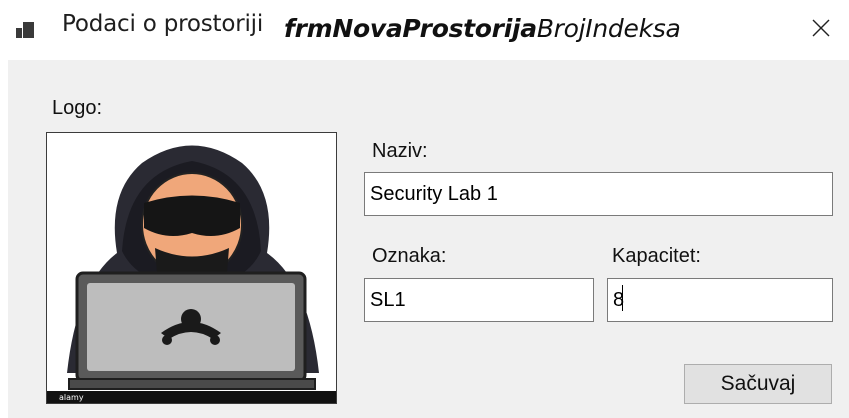  Describe the element at coordinates (71, 397) in the screenshot. I see `watermark-text: alamy` at that location.